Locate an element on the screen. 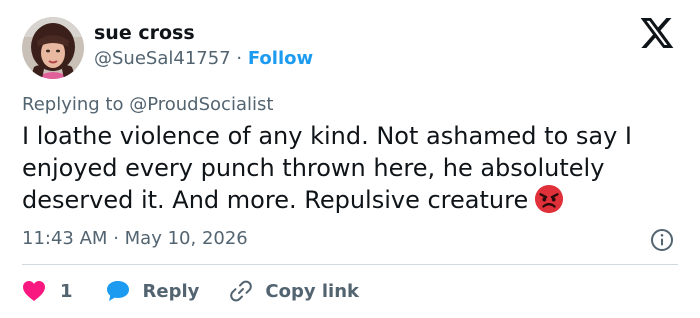 Image resolution: width=700 pixels, height=318 pixels. speech-bubble-icon is located at coordinates (117, 291).